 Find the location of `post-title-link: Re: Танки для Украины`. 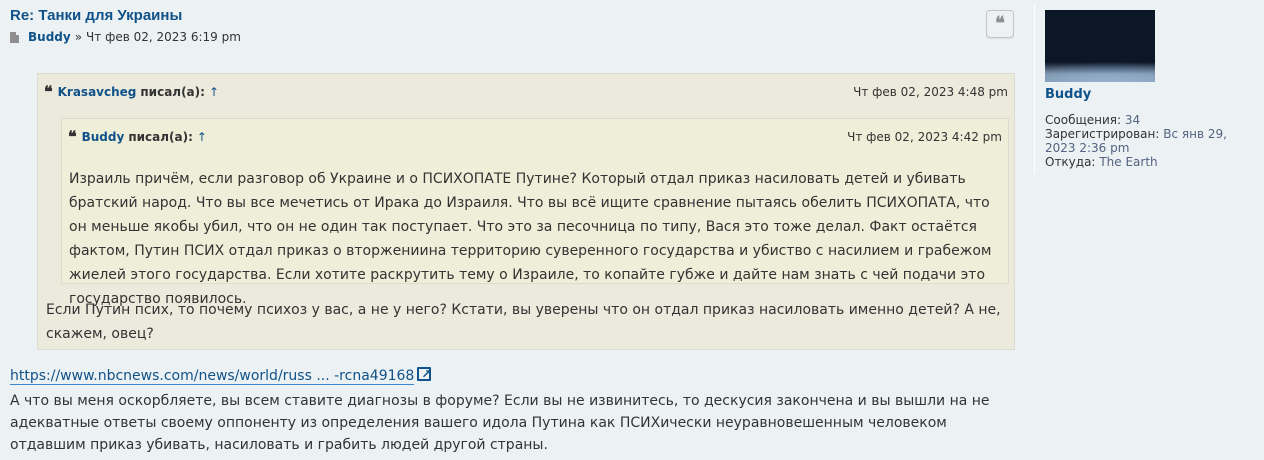

post-title-link: Re: Танки для Украины is located at coordinates (514, 16).